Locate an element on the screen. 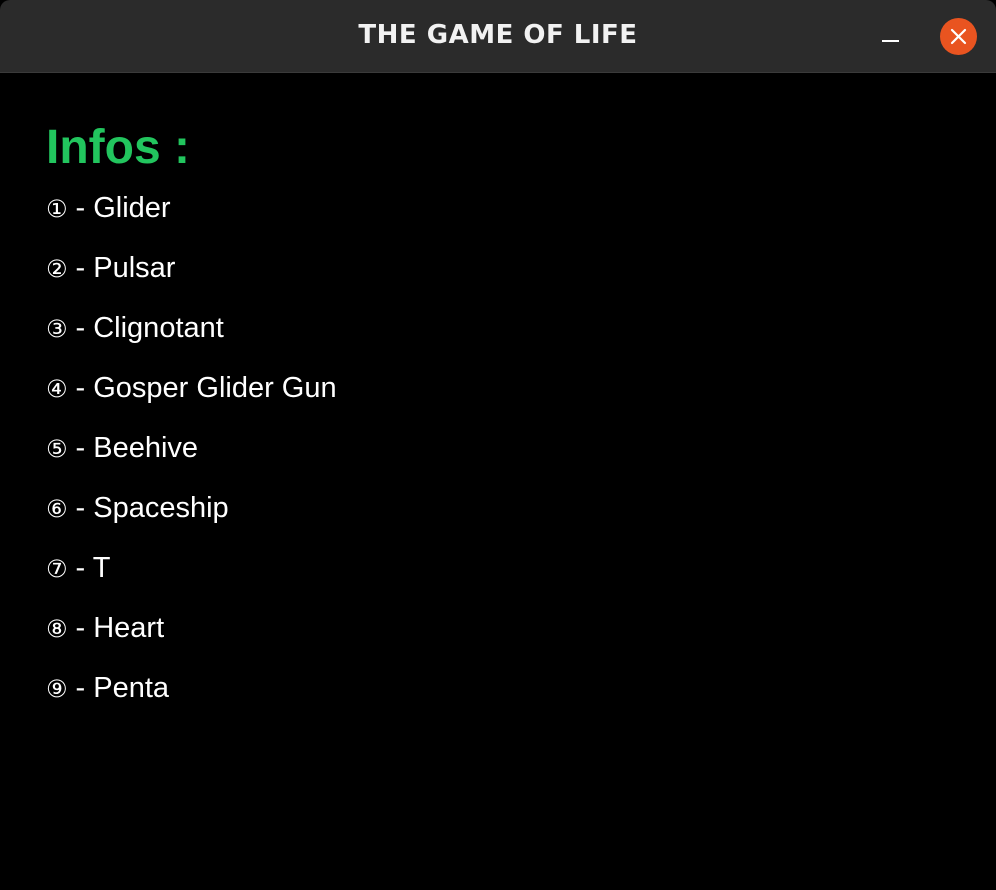  list-item: ③- Clignotant is located at coordinates (191, 338).